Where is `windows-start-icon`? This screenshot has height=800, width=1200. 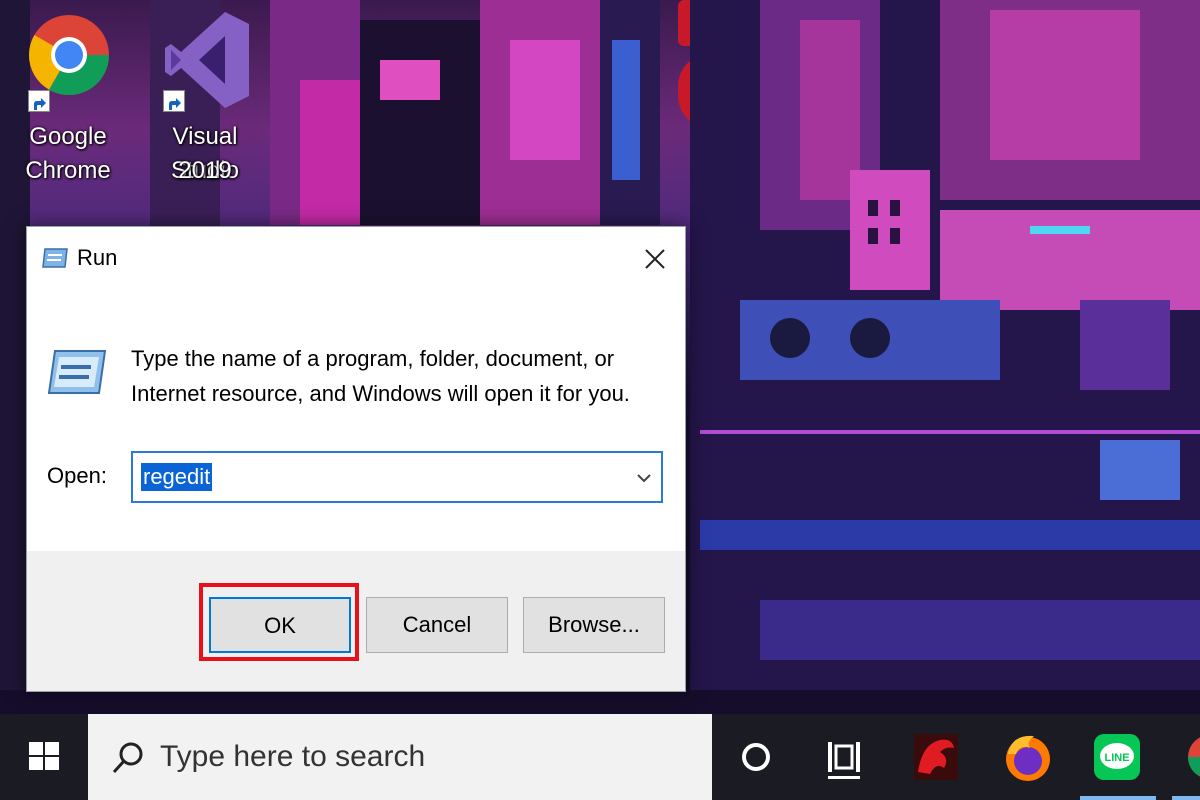
windows-start-icon is located at coordinates (44, 757).